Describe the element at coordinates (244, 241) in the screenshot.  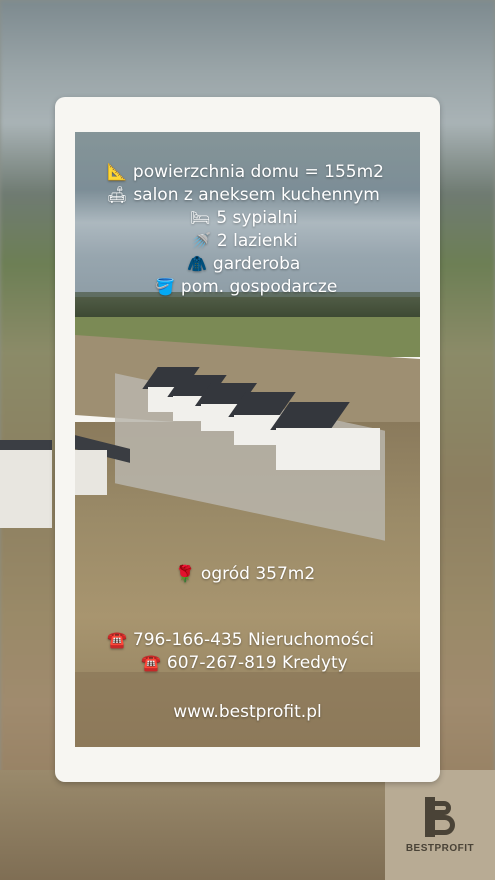
I see `feature-bathrooms: 🚿 2 lazienki` at that location.